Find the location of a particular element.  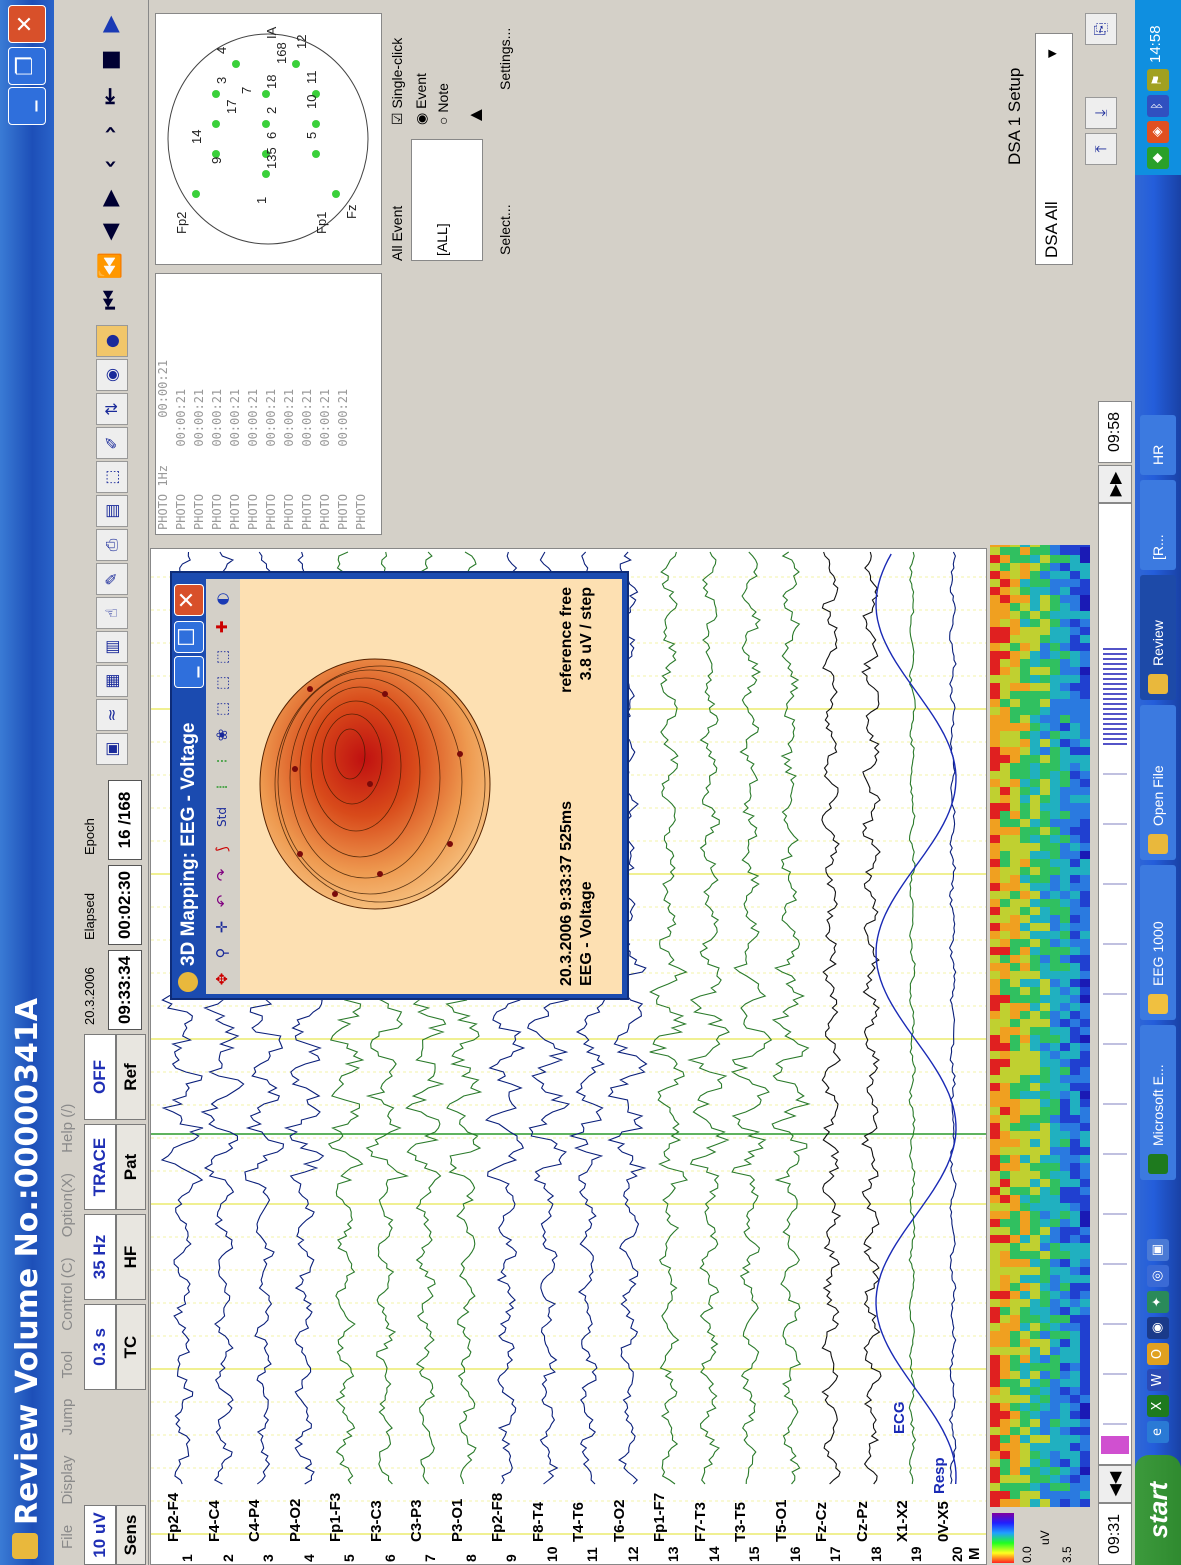

timeline-back-button: ◀◀ is located at coordinates (1115, 1484).